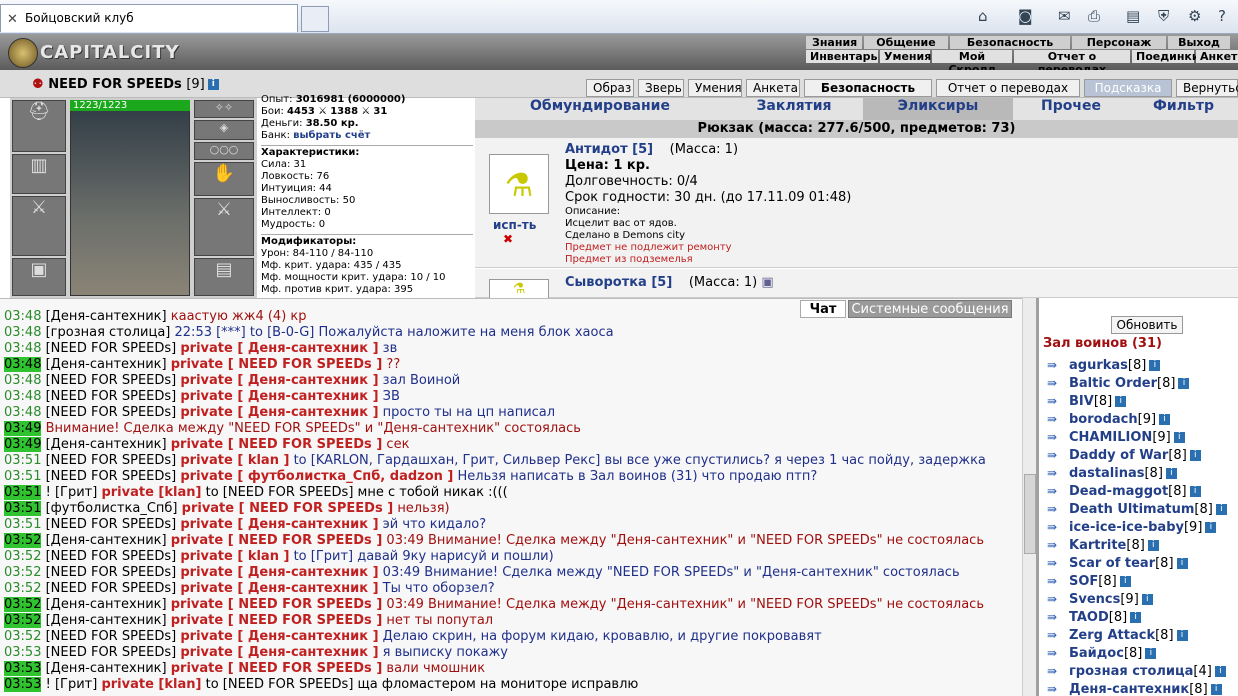 The width and height of the screenshot is (1238, 696). I want to click on menu-security: Безопасность, so click(1010, 42).